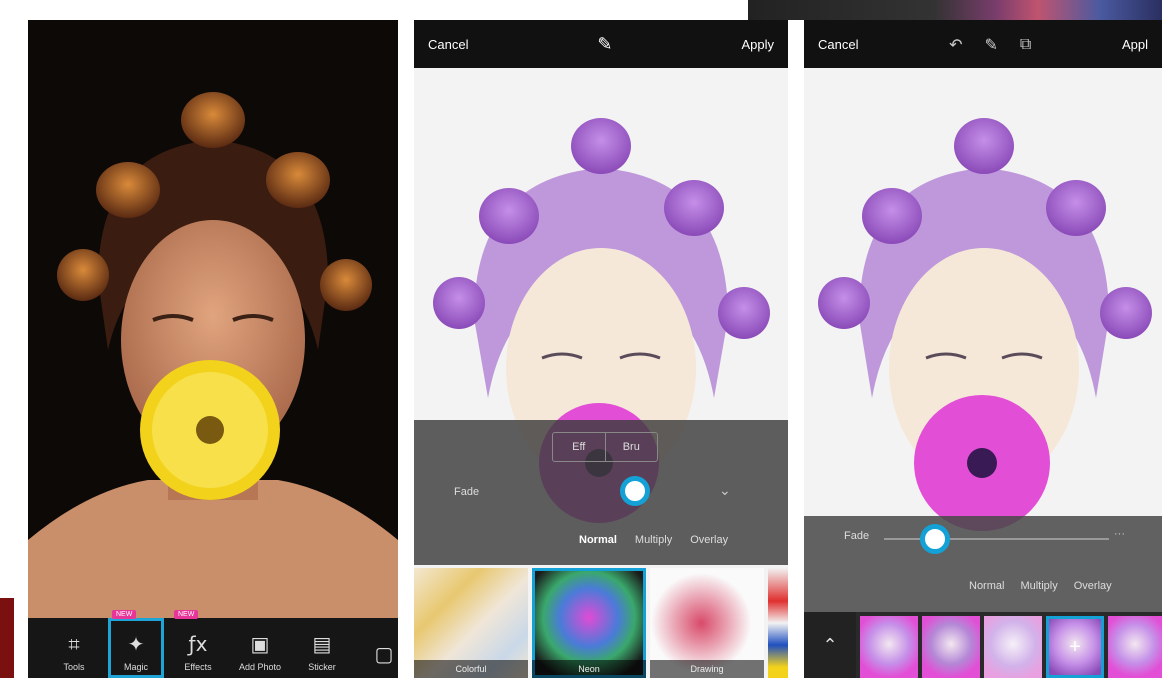 This screenshot has width=1162, height=678. I want to click on effect-thumb-colorful: Colorful, so click(471, 623).